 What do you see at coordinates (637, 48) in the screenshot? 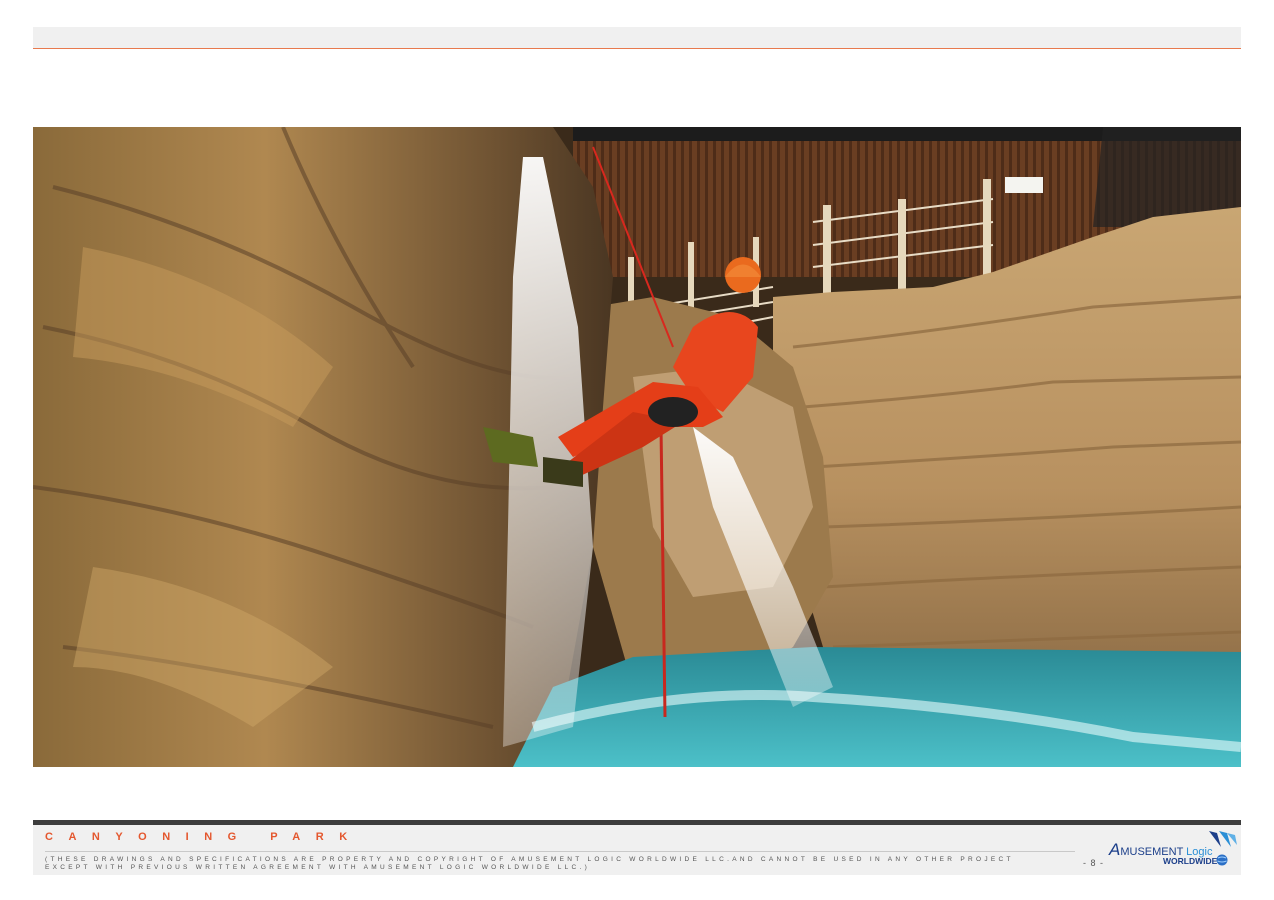
I see `header-rule` at bounding box center [637, 48].